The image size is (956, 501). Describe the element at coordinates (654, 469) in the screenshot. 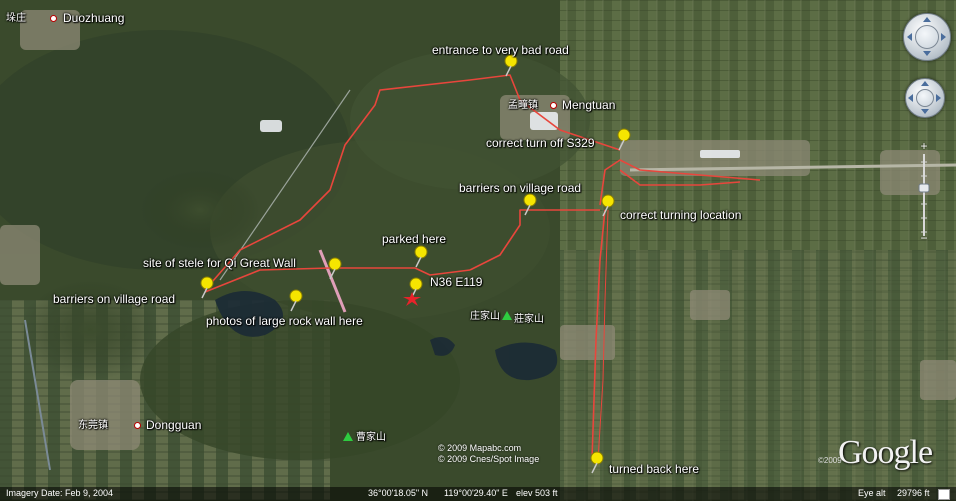

I see `annotation-turned-back: turned back here` at that location.